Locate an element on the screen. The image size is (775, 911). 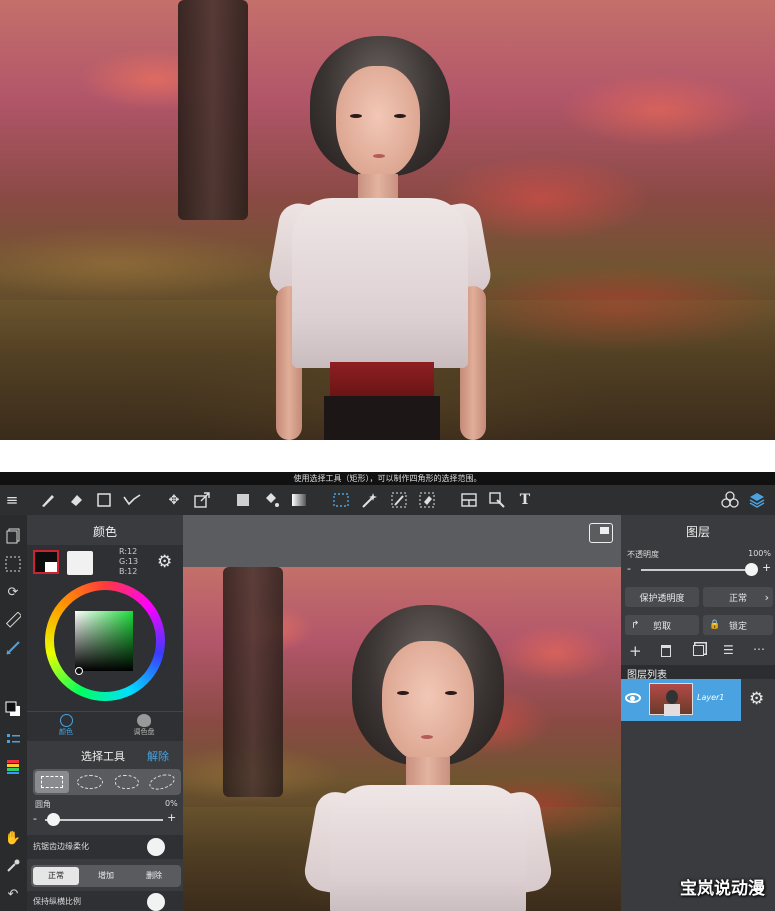
mode-remove: 删除 is located at coordinates (154, 876).